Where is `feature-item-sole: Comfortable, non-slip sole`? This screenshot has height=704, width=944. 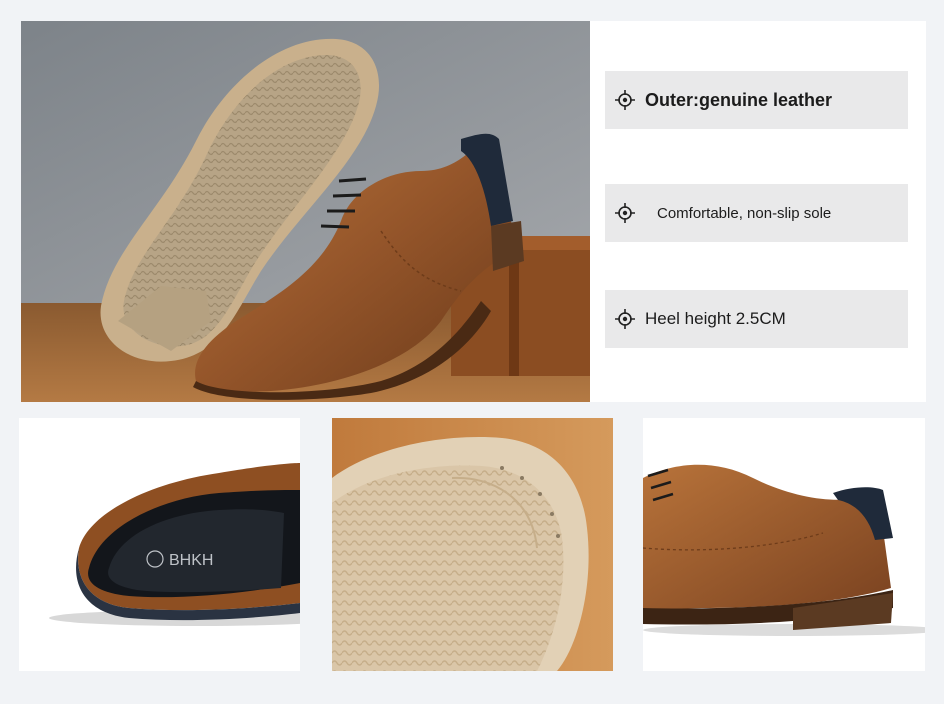 feature-item-sole: Comfortable, non-slip sole is located at coordinates (756, 213).